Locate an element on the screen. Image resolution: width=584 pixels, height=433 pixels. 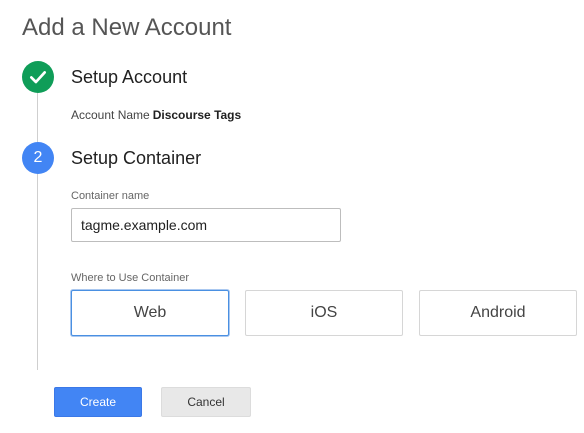
platform-web-label: Web is located at coordinates (150, 312).